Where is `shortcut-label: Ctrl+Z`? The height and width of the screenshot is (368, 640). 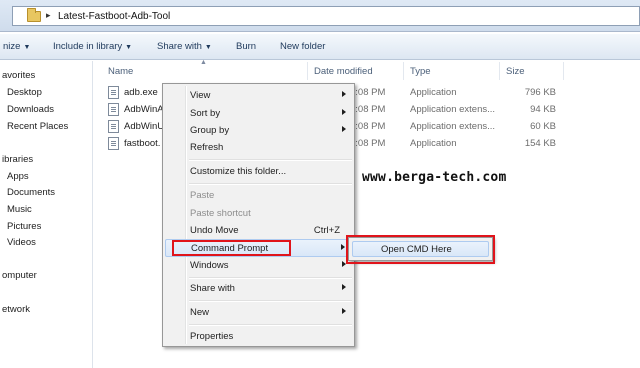
shortcut-label: Ctrl+Z is located at coordinates (326, 230).